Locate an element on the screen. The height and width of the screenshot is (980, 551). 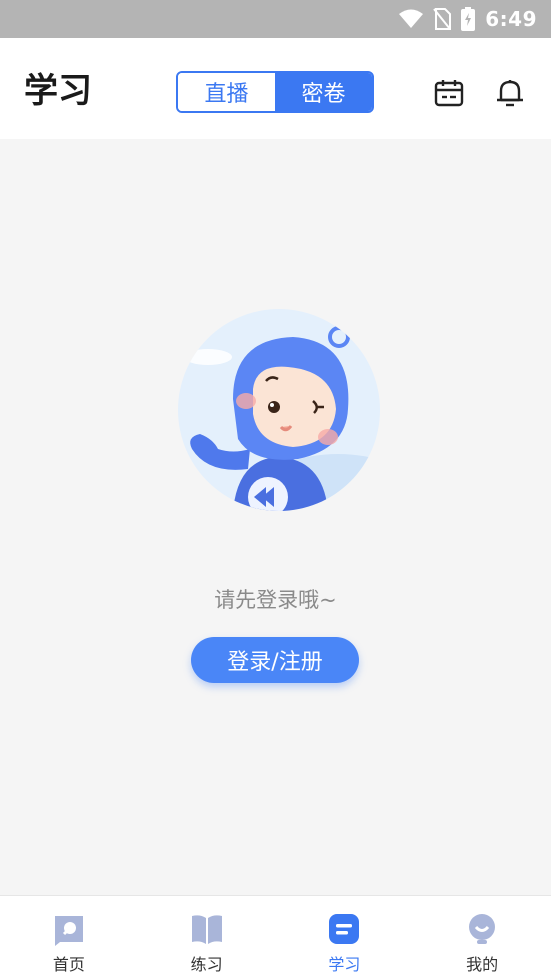
tab-profile: 我的 is located at coordinates (482, 938).